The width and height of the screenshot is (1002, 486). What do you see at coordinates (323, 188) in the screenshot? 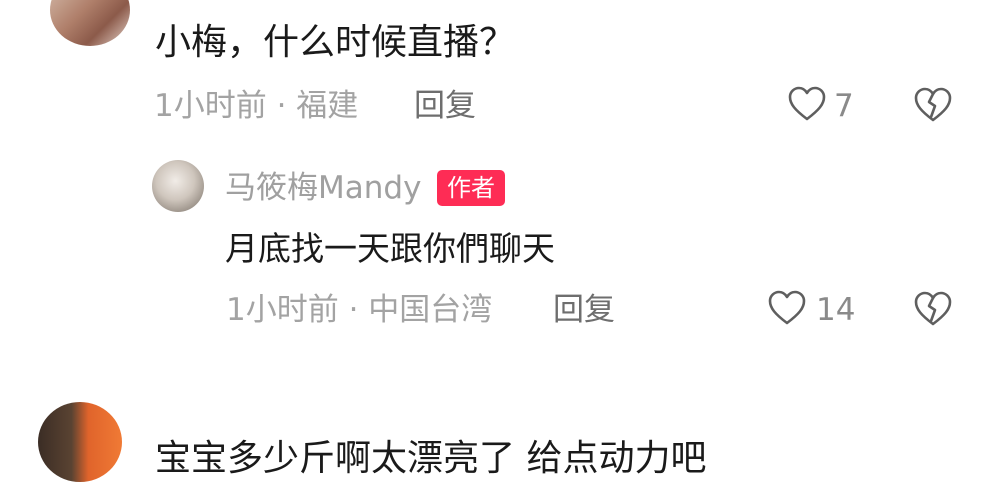
I see `author-name: 马筱梅Mandy` at bounding box center [323, 188].